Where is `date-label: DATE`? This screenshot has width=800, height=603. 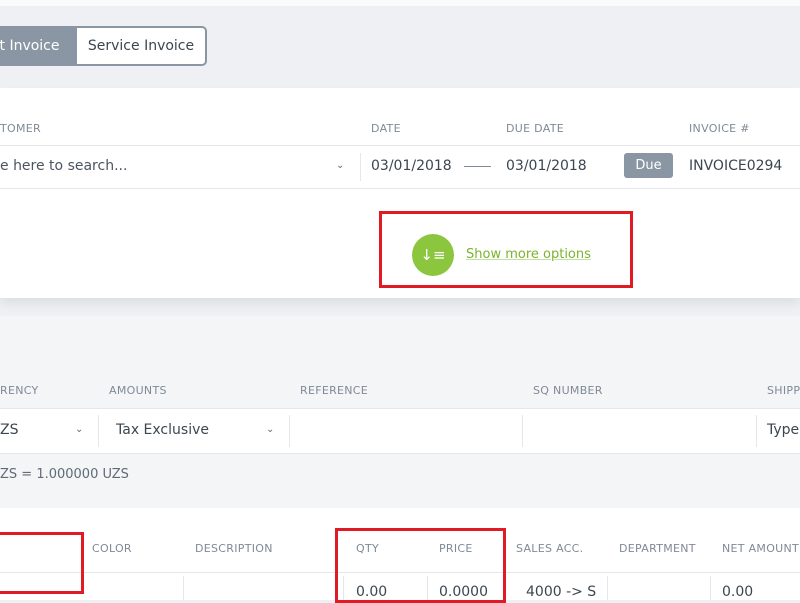
date-label: DATE is located at coordinates (386, 128).